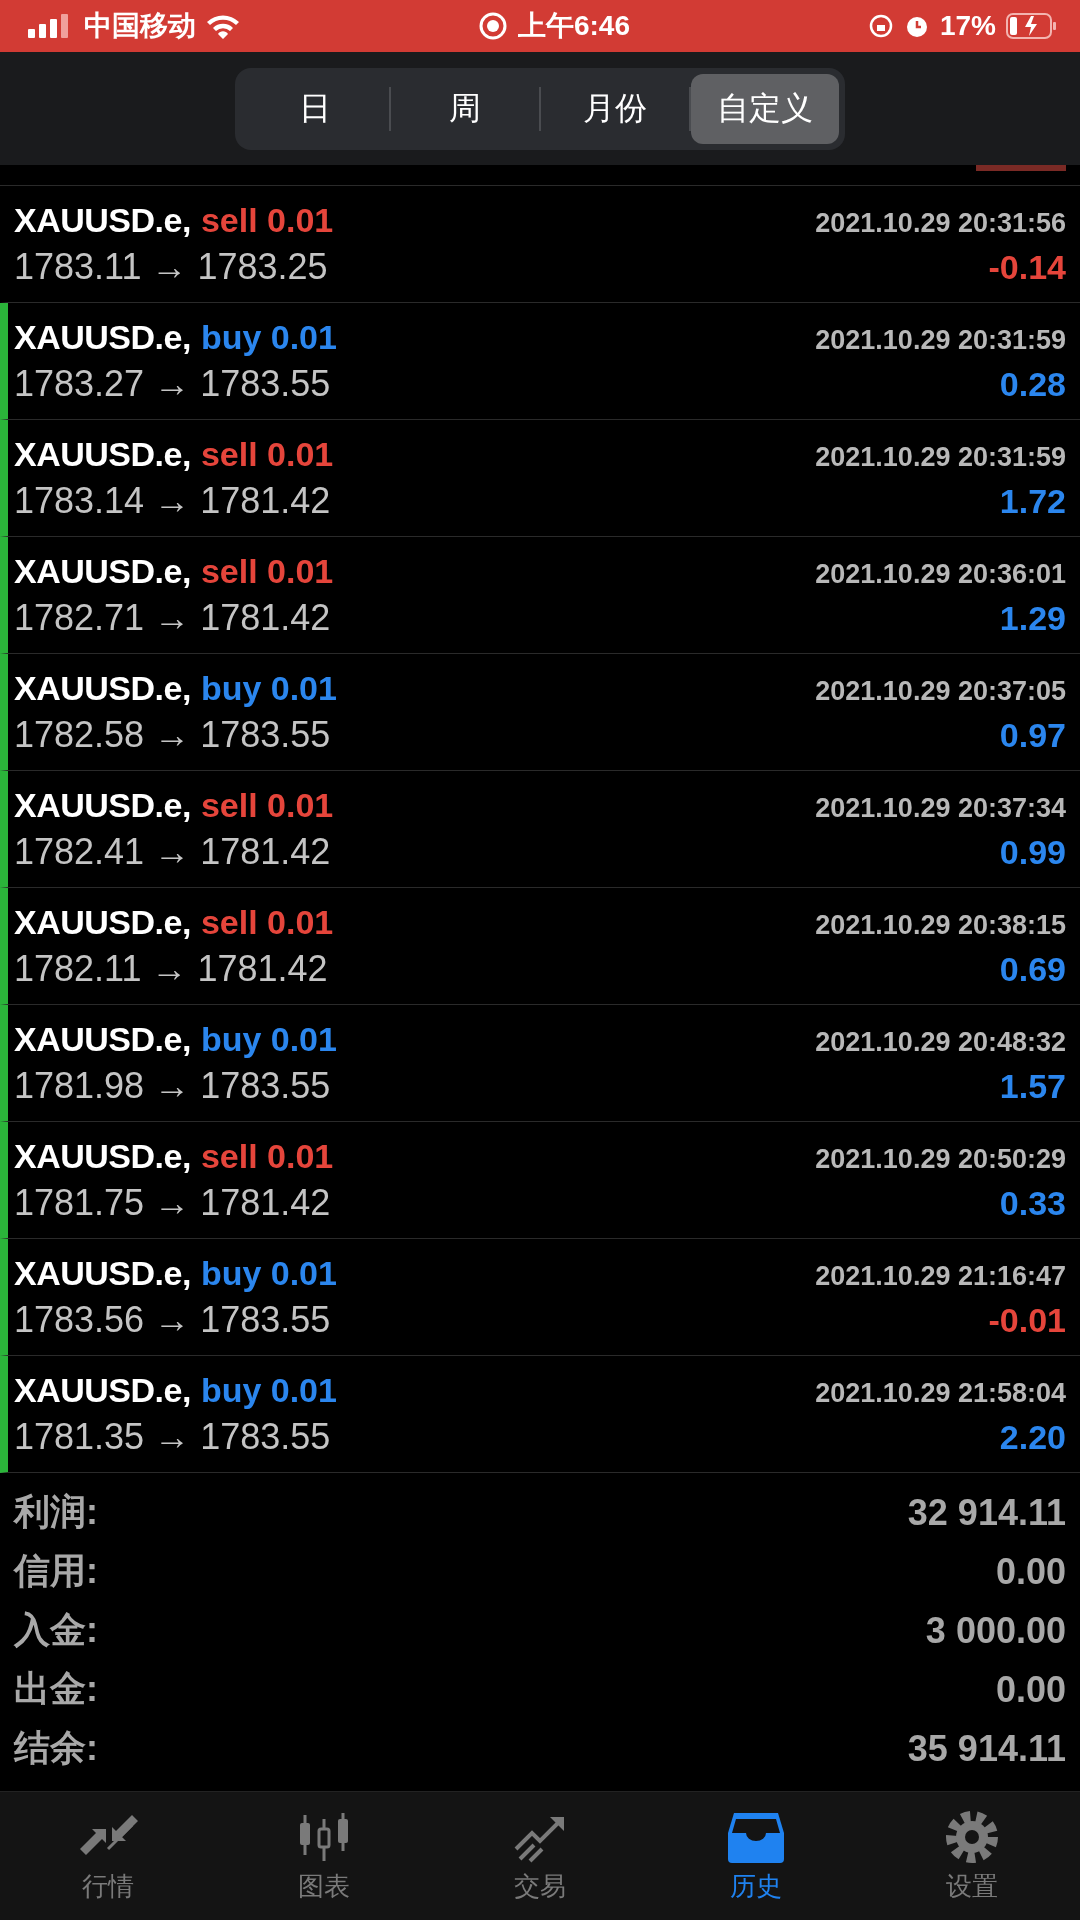 The width and height of the screenshot is (1080, 1920). What do you see at coordinates (465, 108) in the screenshot?
I see `period-tab: 周` at bounding box center [465, 108].